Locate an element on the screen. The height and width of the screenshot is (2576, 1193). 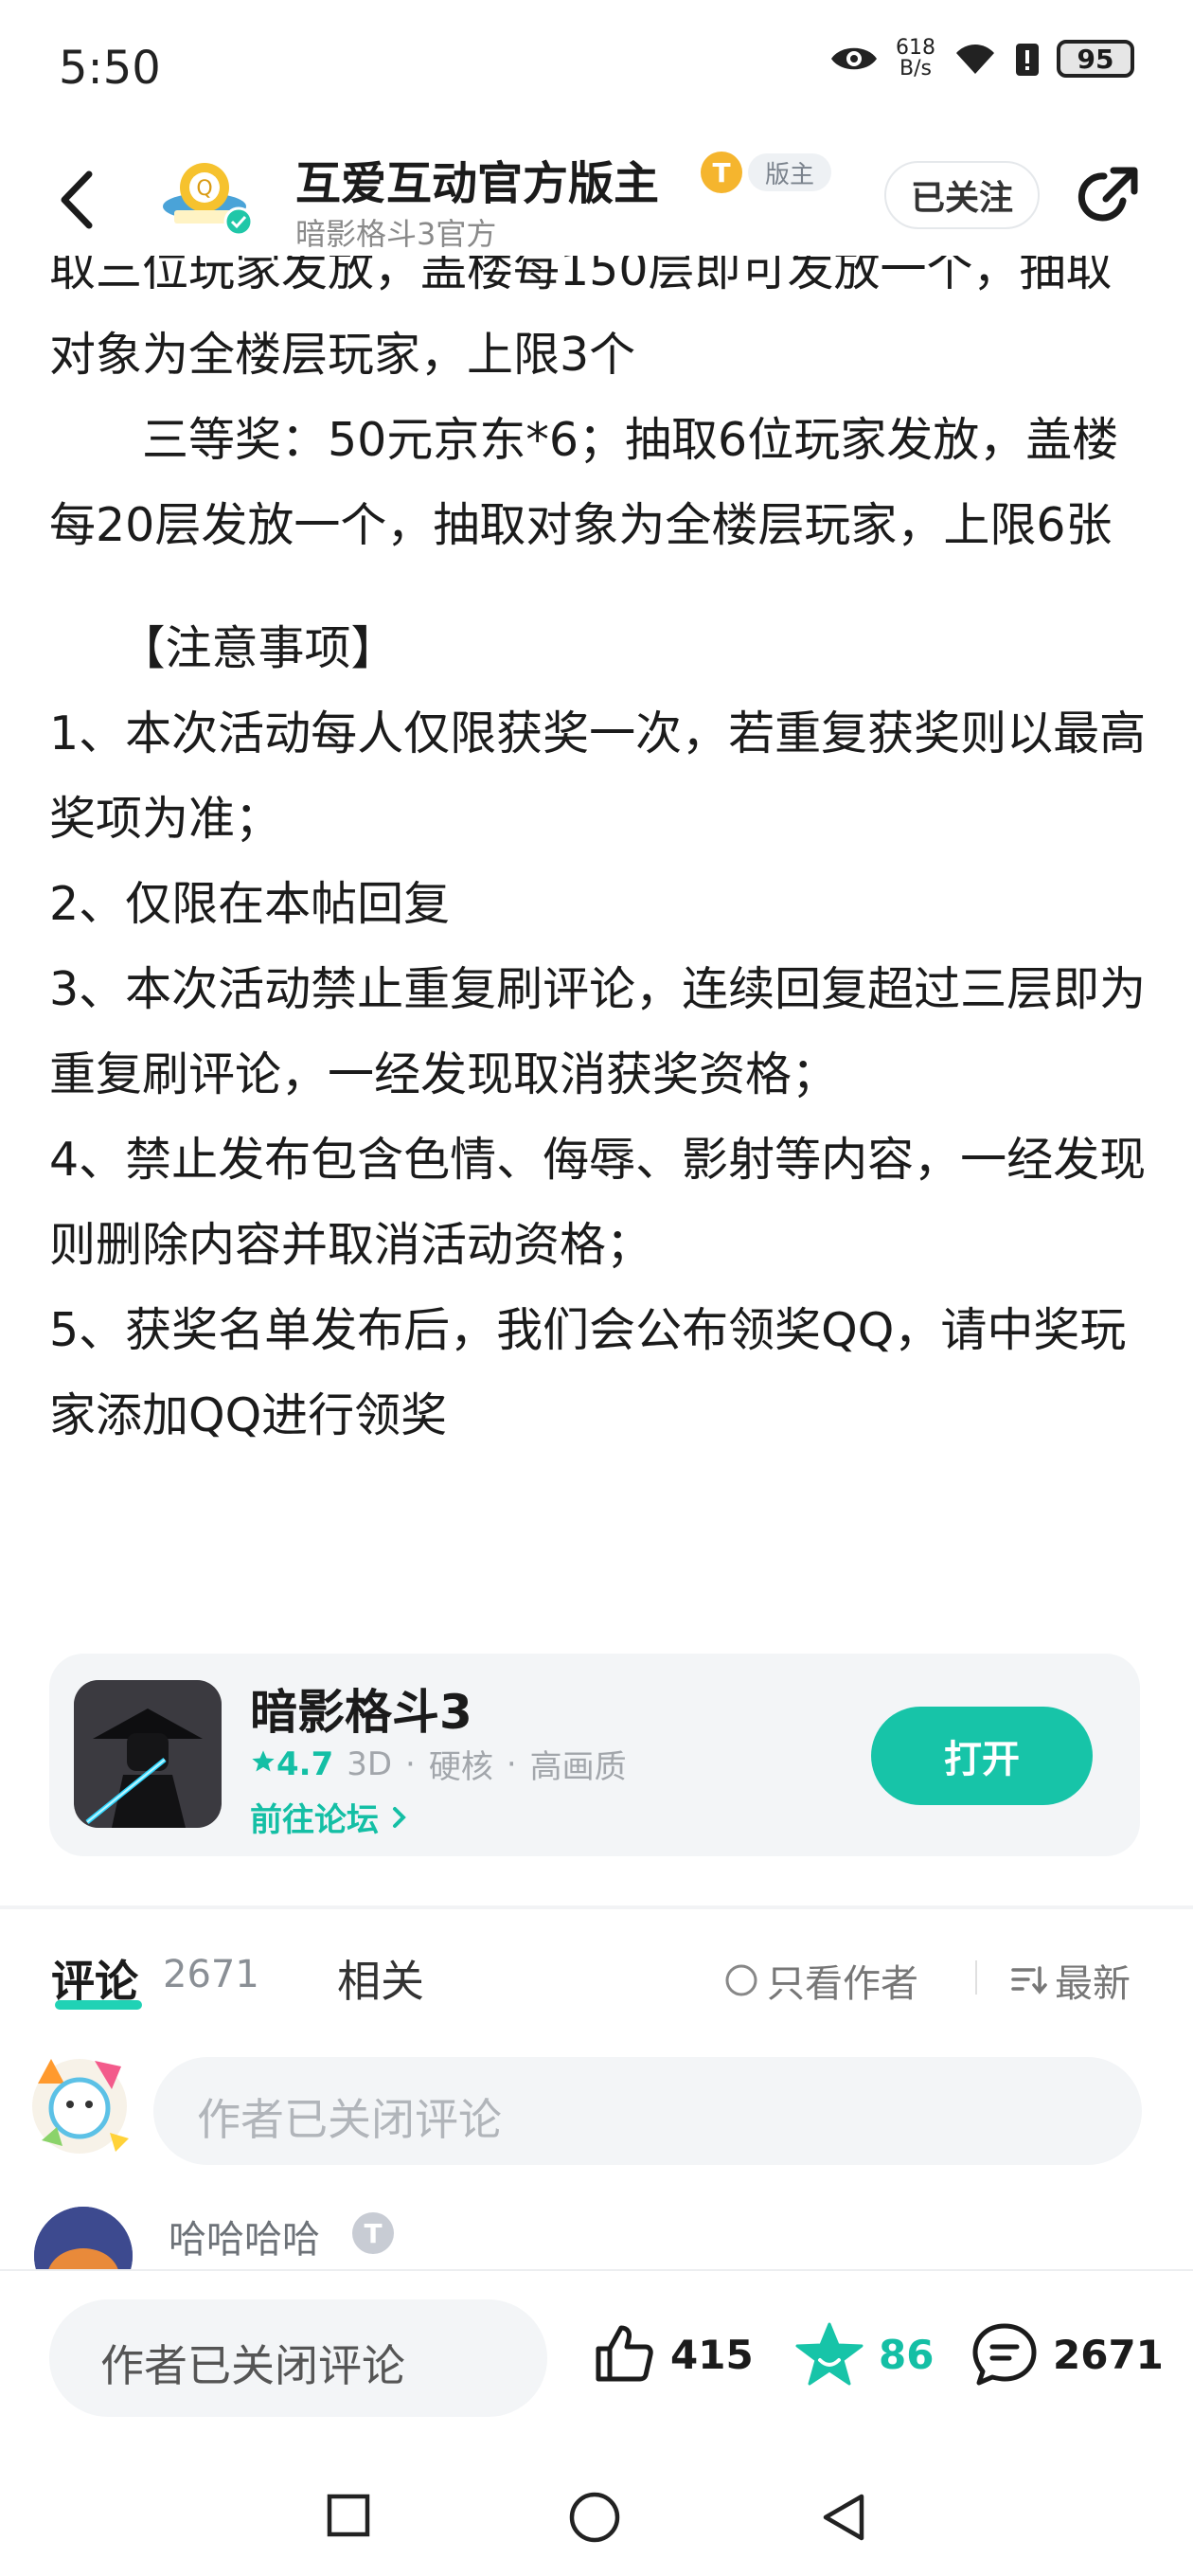
forum-link-label: 前往论坛 is located at coordinates (314, 1820).